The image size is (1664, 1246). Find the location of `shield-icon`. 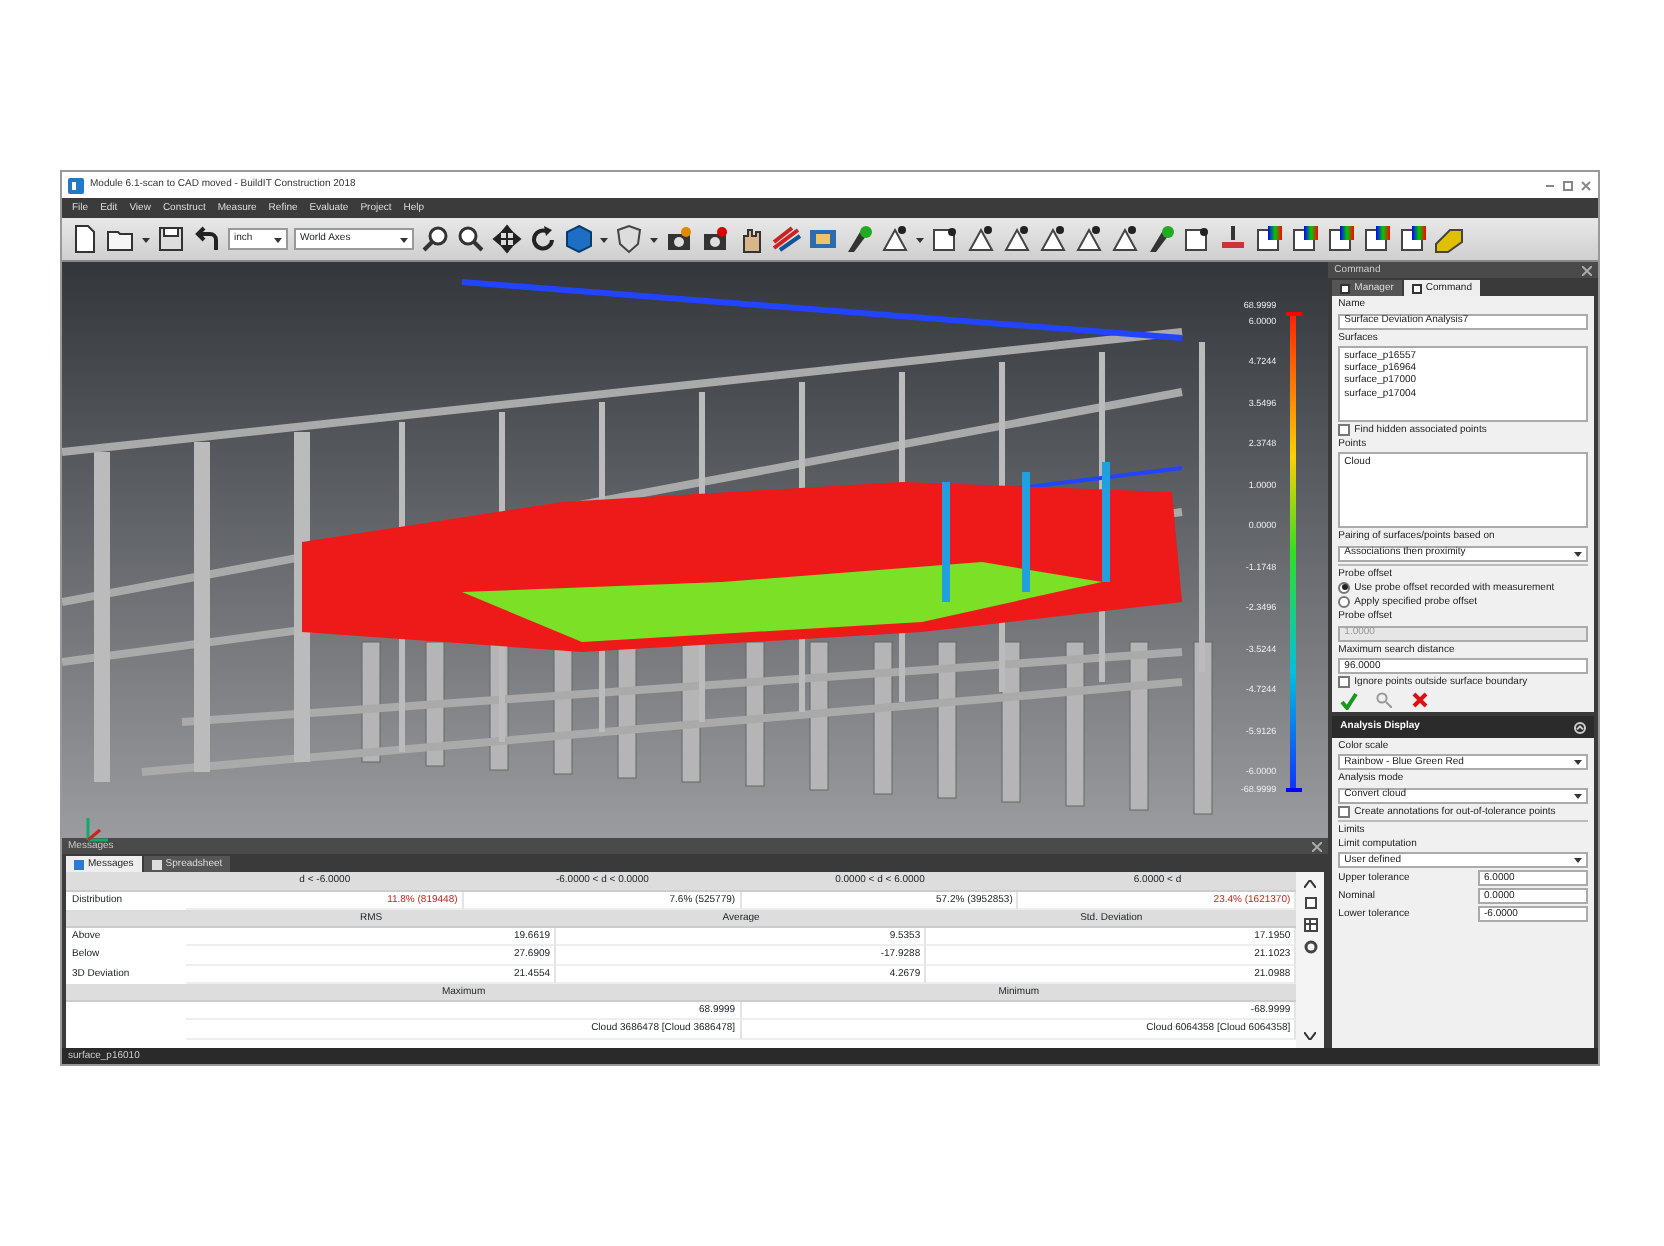

shield-icon is located at coordinates (629, 239).